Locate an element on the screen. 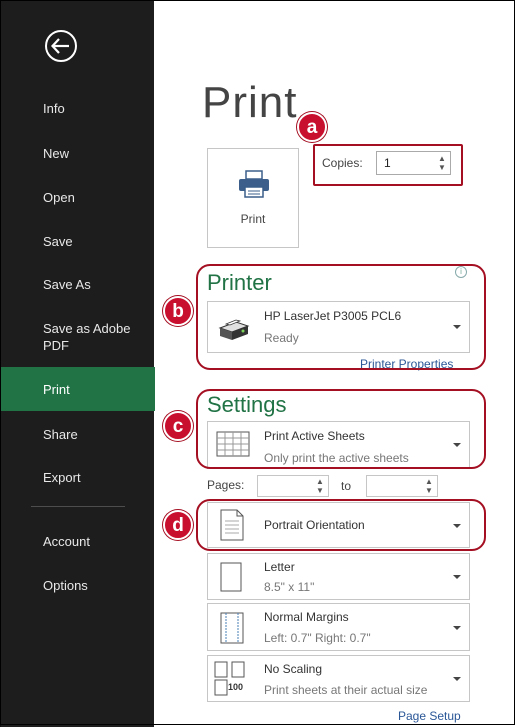  paper-size-dropdown: Letter 8.5" x 11" is located at coordinates (338, 576).